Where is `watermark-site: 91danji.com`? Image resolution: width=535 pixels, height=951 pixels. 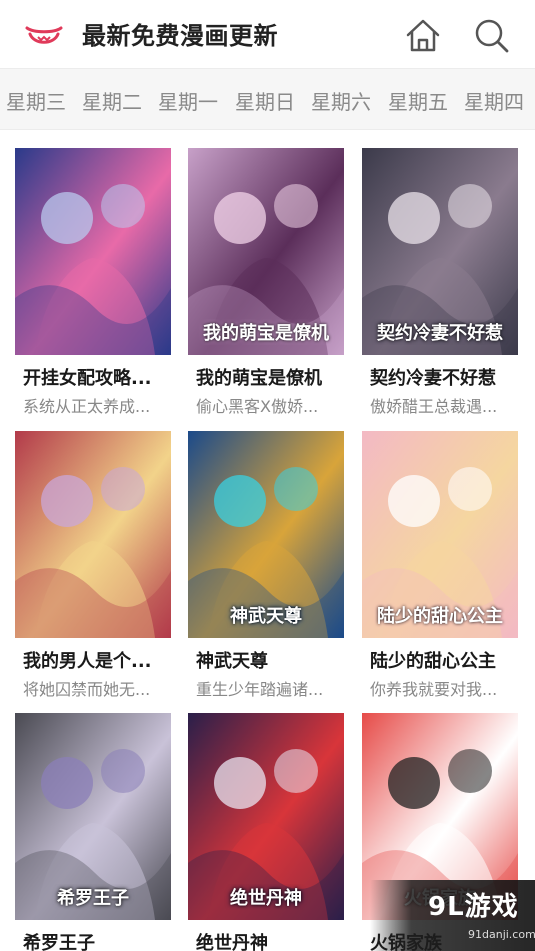 watermark-site: 91danji.com is located at coordinates (501, 934).